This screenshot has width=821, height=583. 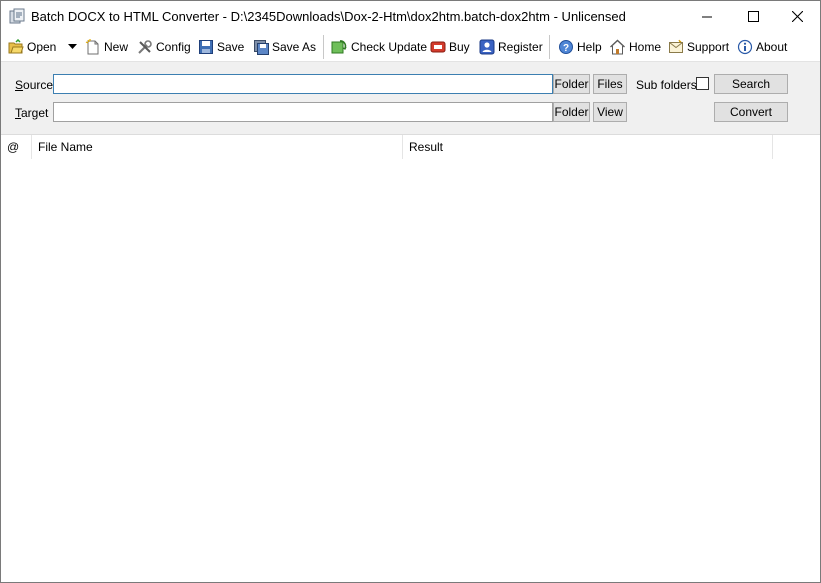 What do you see at coordinates (145, 47) in the screenshot?
I see `tools-icon` at bounding box center [145, 47].